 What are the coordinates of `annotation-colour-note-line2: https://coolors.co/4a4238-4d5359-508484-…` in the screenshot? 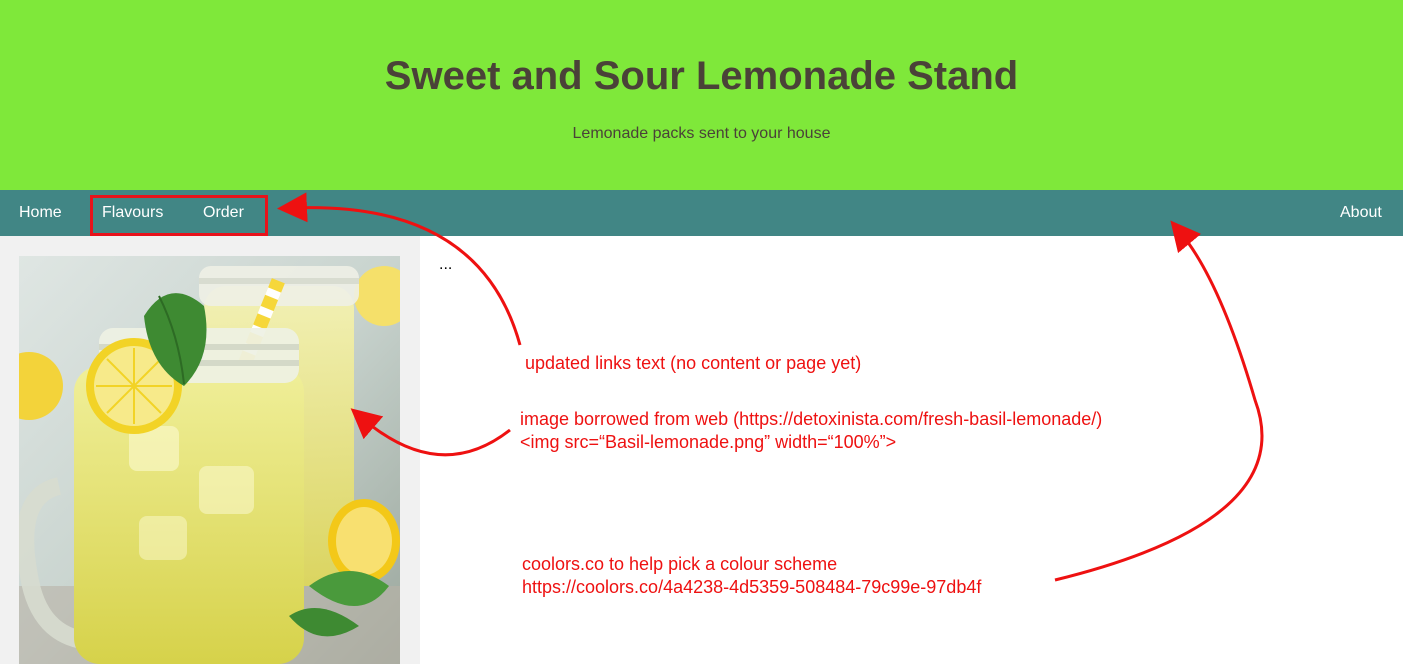 It's located at (752, 587).